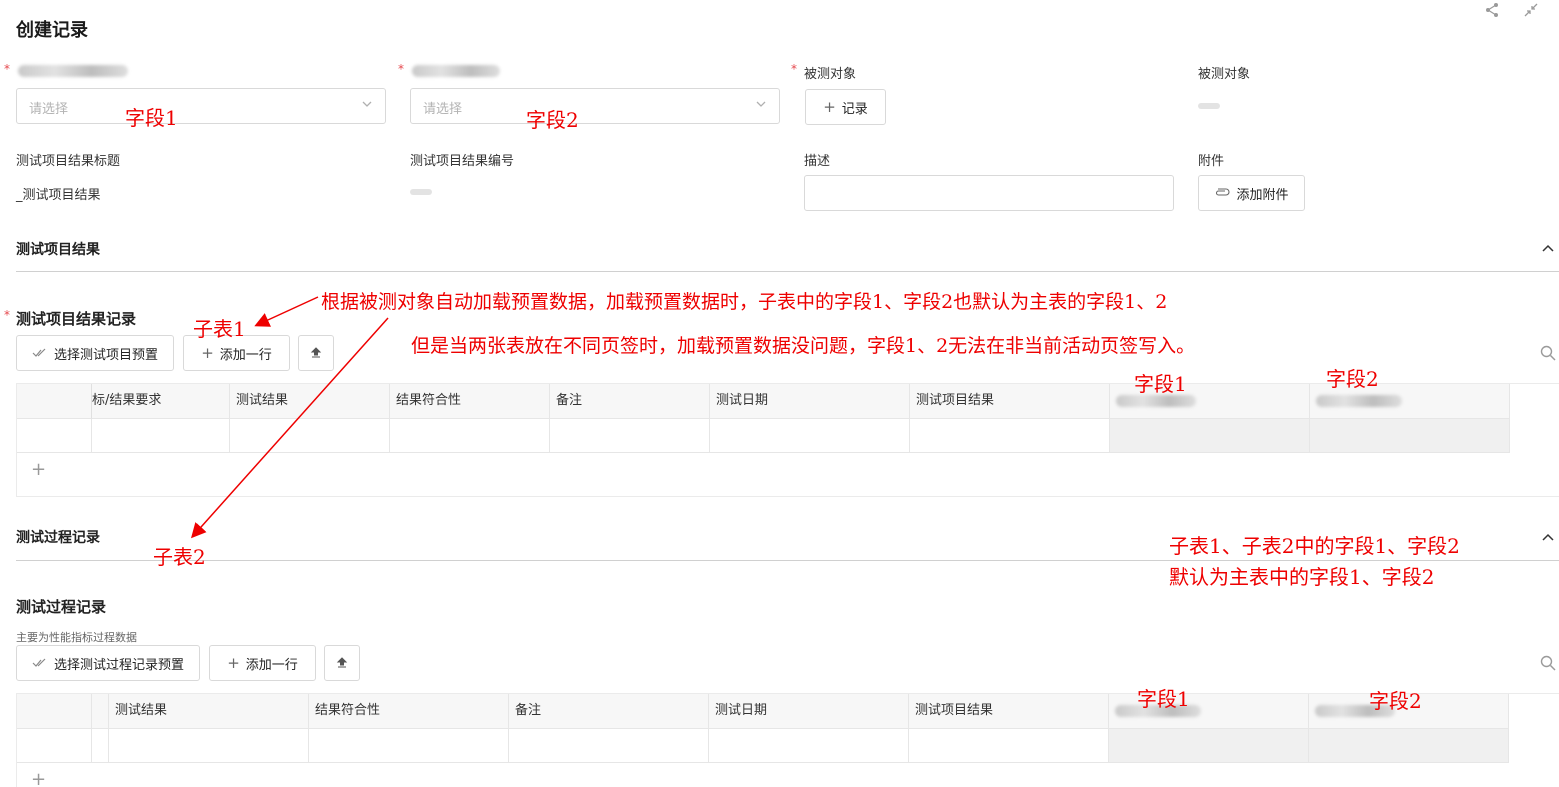  I want to click on annotation-arrows, so click(289, 417).